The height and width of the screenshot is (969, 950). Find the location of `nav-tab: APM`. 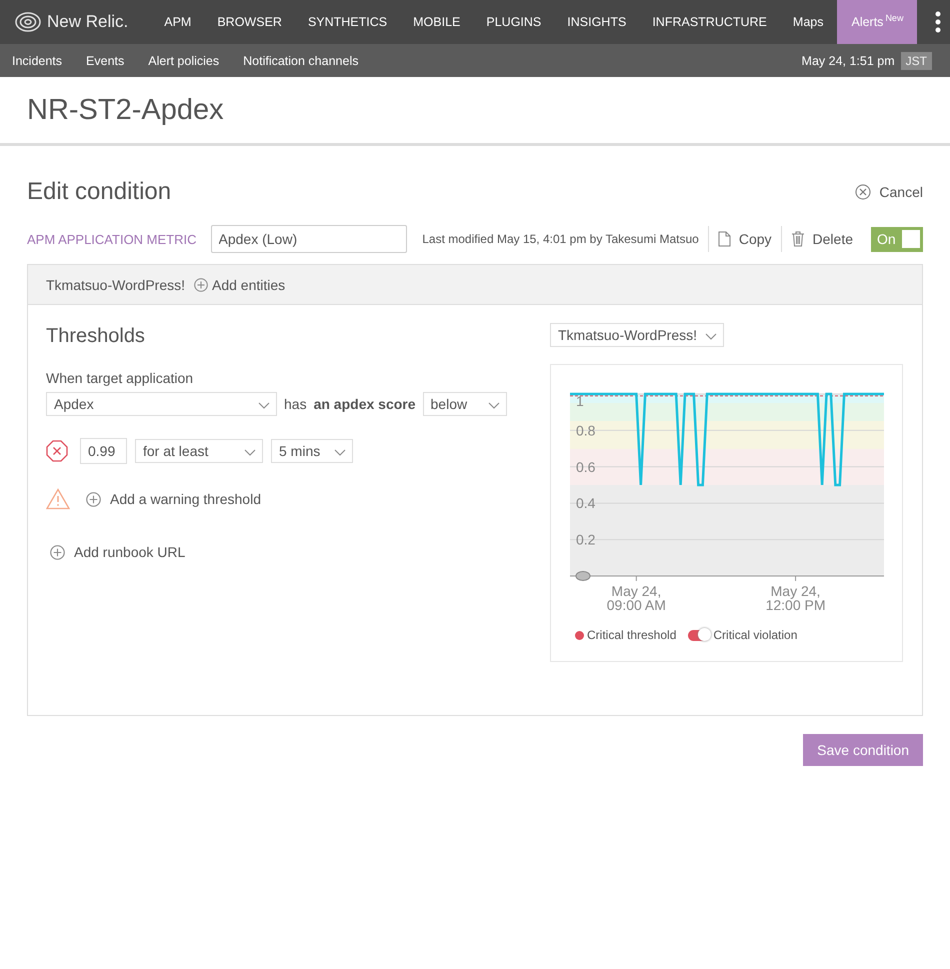

nav-tab: APM is located at coordinates (177, 22).